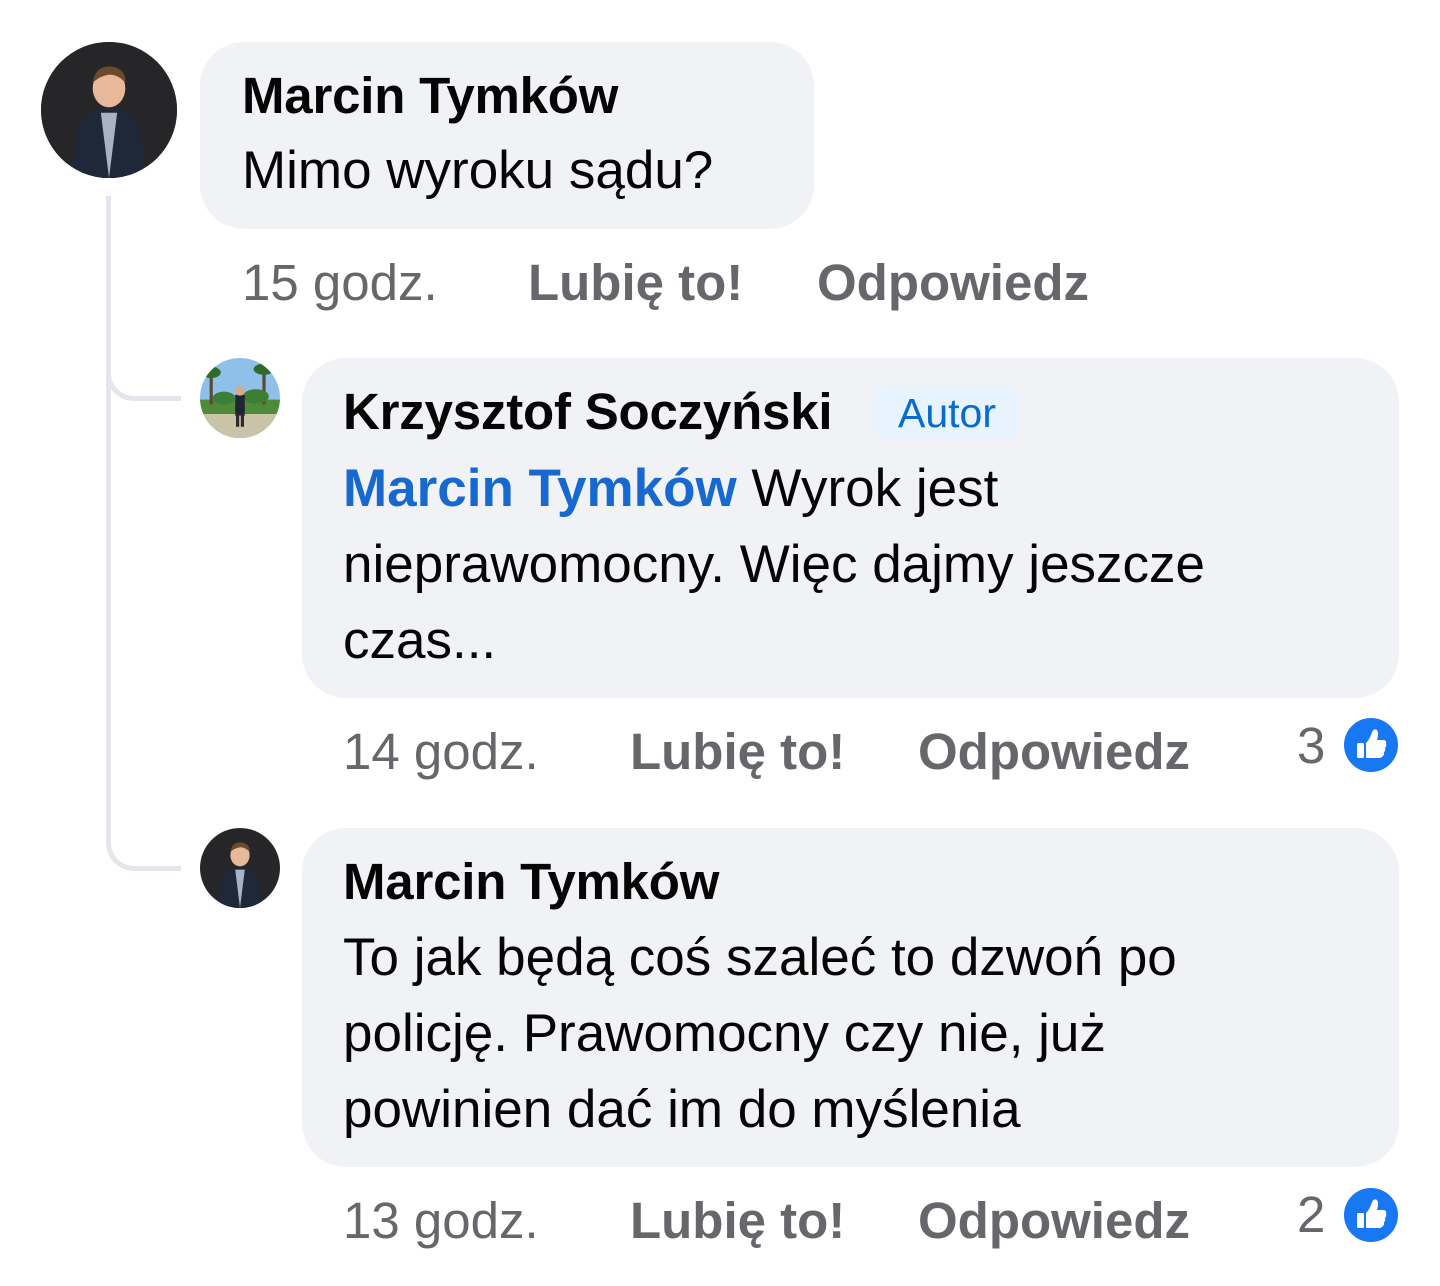 The width and height of the screenshot is (1440, 1286). I want to click on reaction-count: 3, so click(1311, 746).